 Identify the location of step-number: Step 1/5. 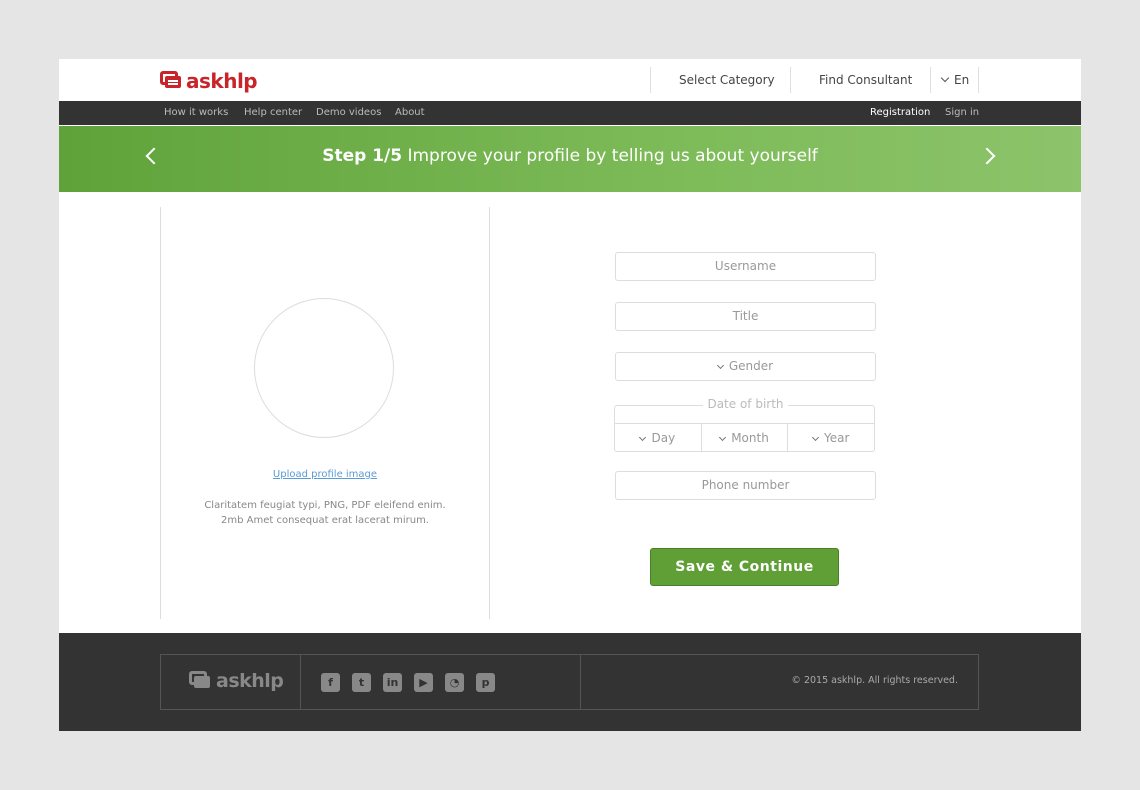
(362, 156).